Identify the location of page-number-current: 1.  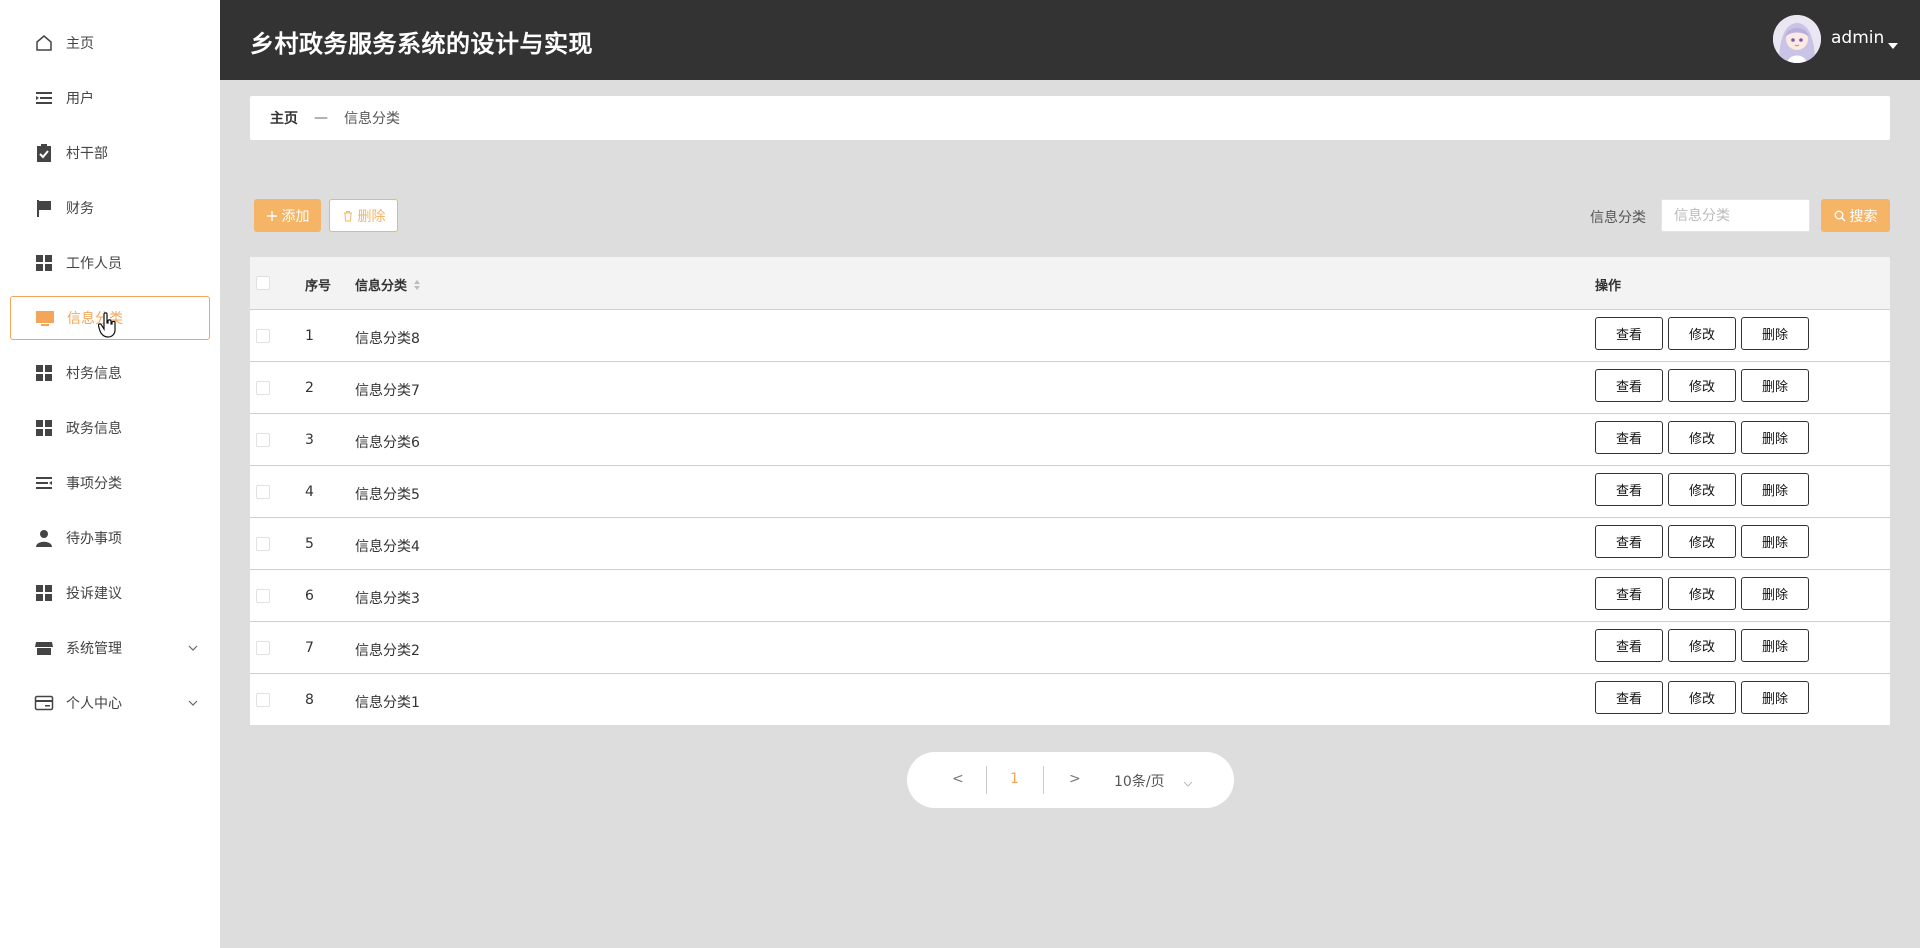
(1014, 779).